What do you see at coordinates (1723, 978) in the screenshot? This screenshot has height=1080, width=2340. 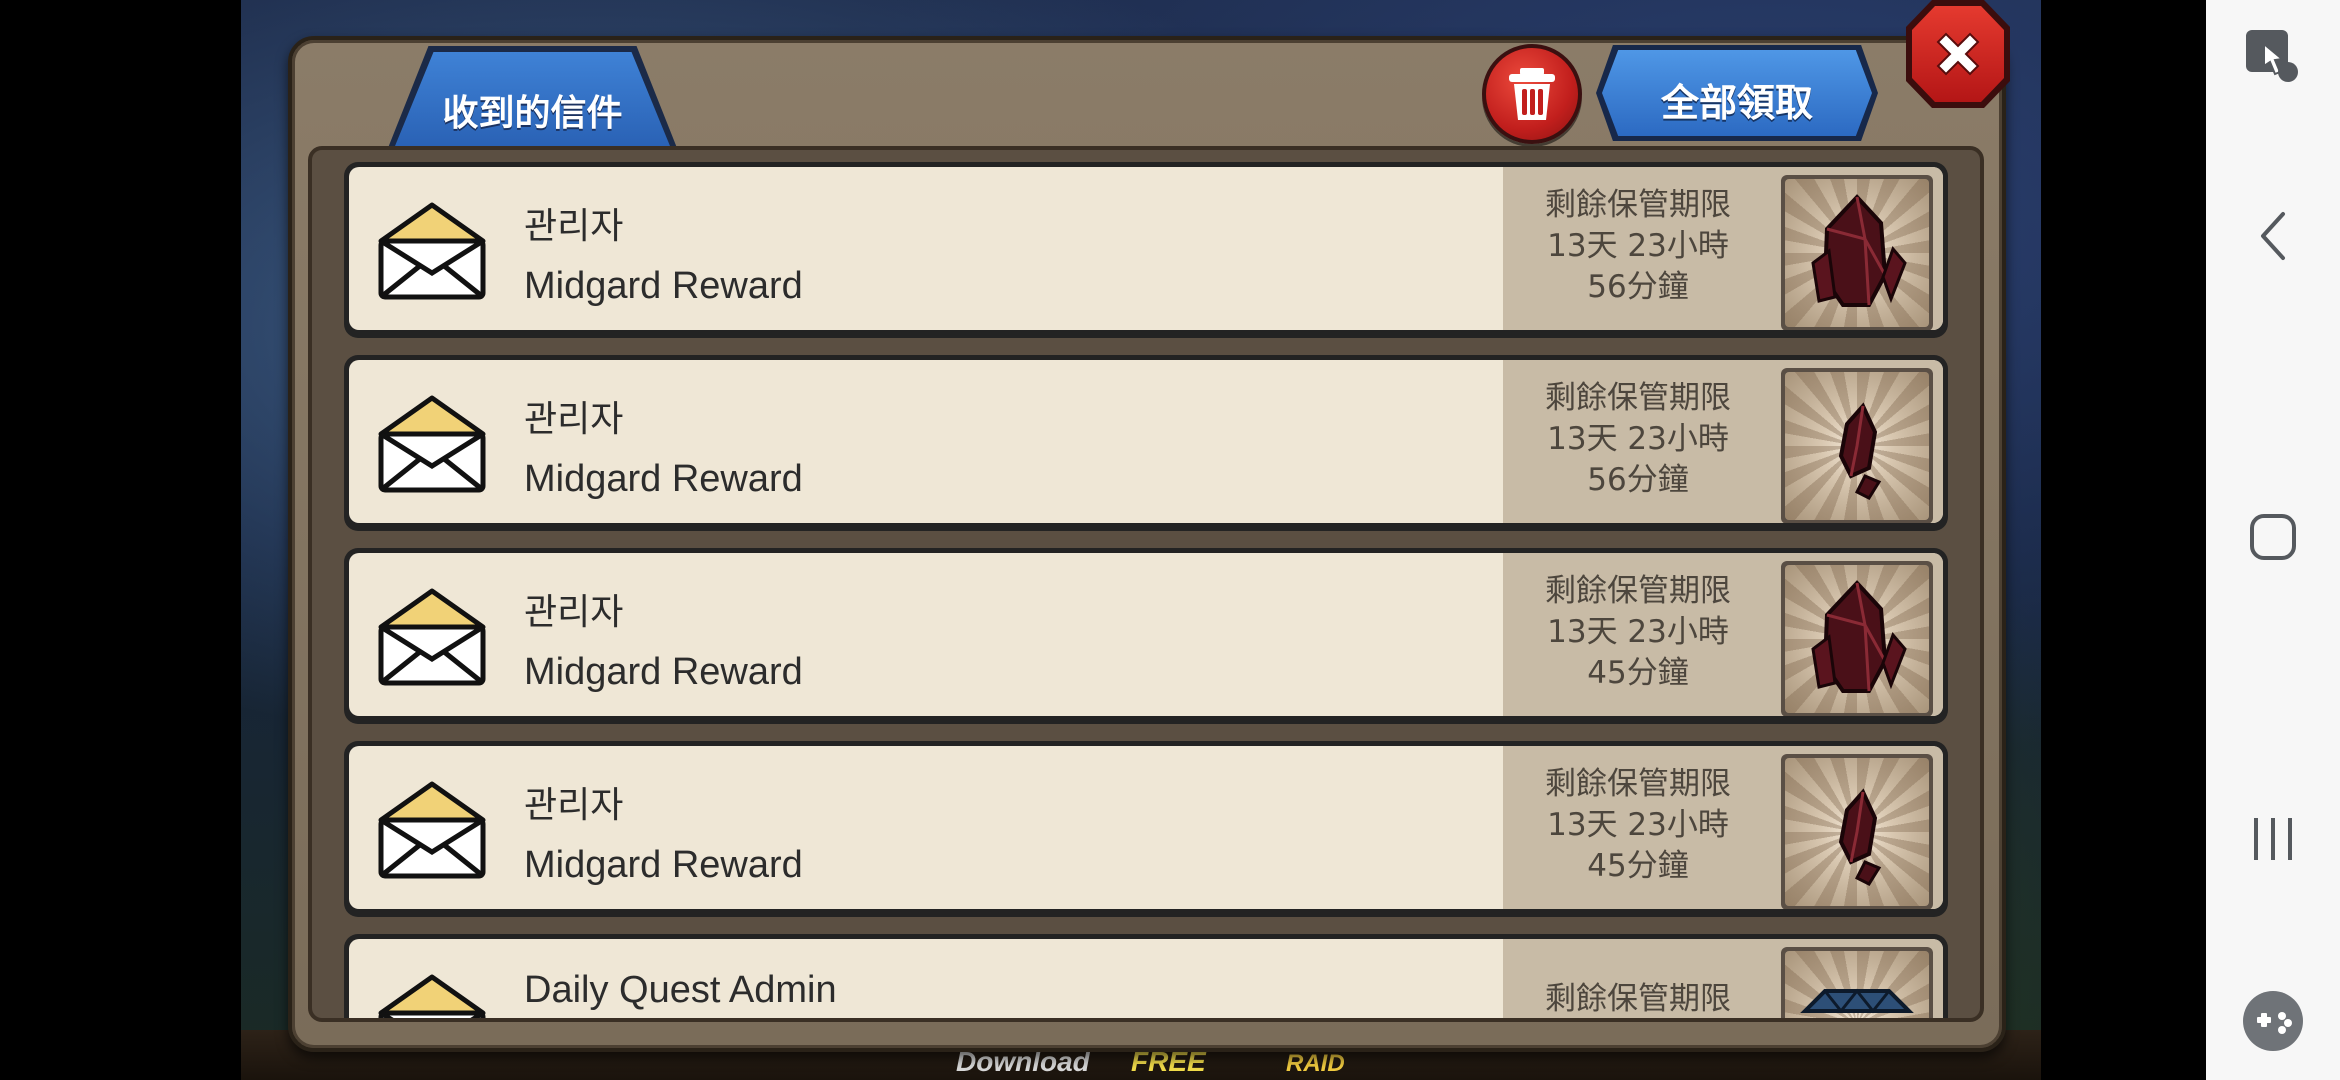 I see `mail-meta: 剩餘保管期限` at bounding box center [1723, 978].